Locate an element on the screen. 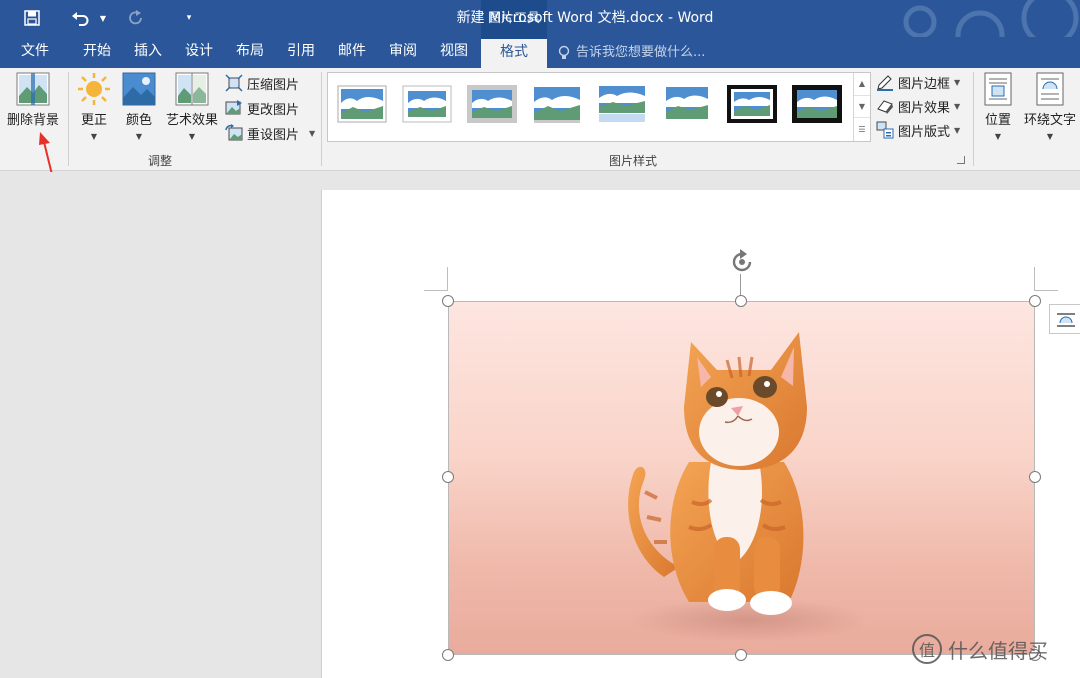 This screenshot has width=1080, height=678. resize-handle-left is located at coordinates (448, 477).